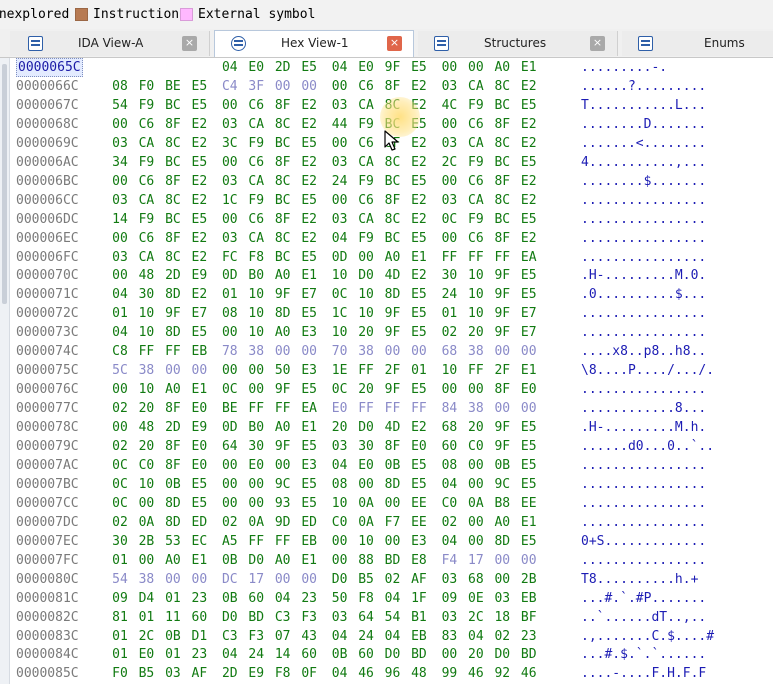 The width and height of the screenshot is (773, 684). Describe the element at coordinates (476, 560) in the screenshot. I see `hex-byte: 17` at that location.